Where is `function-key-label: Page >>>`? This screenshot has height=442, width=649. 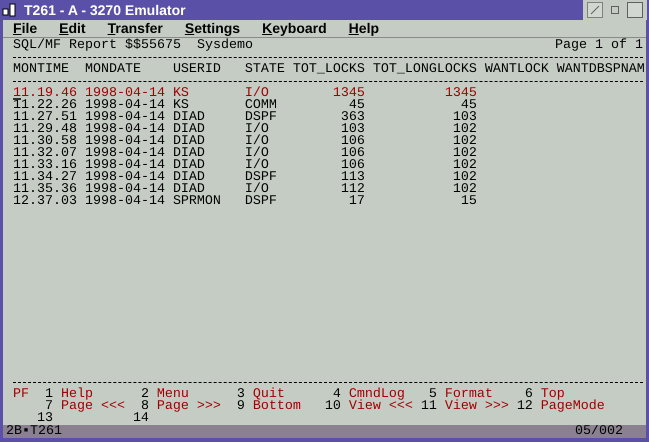
function-key-label: Page >>> is located at coordinates (188, 407).